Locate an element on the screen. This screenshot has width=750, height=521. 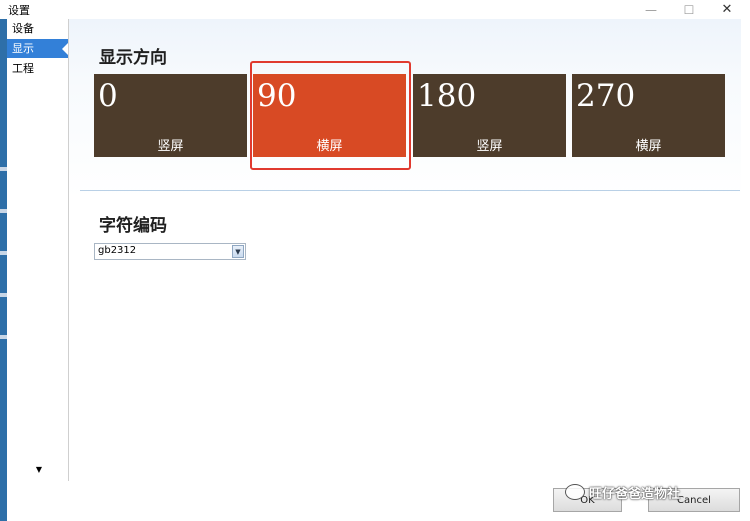
settings-sidebar: 设备 显示 工程 ▼ is located at coordinates (38, 250).